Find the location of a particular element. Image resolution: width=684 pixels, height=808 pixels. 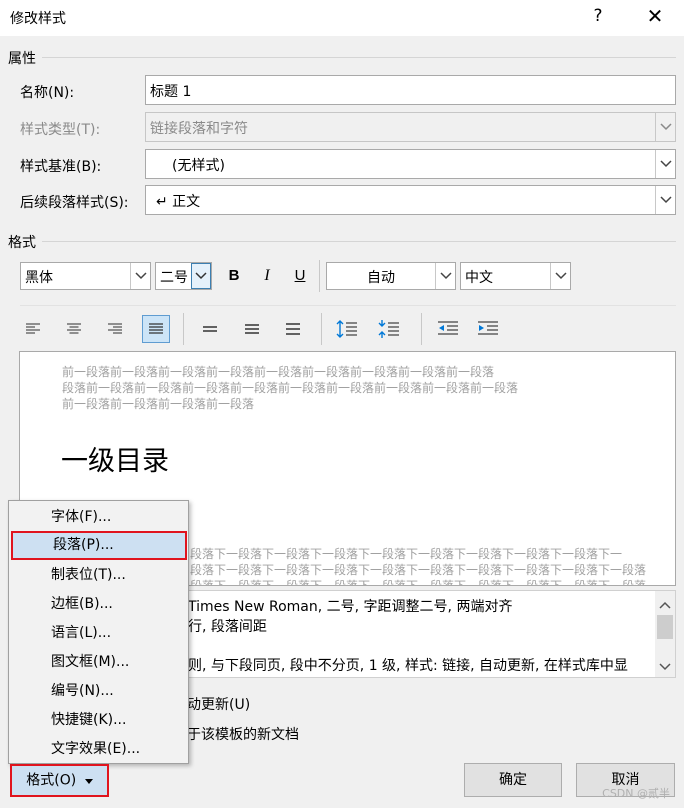

name-input: 标题 1 is located at coordinates (410, 90).